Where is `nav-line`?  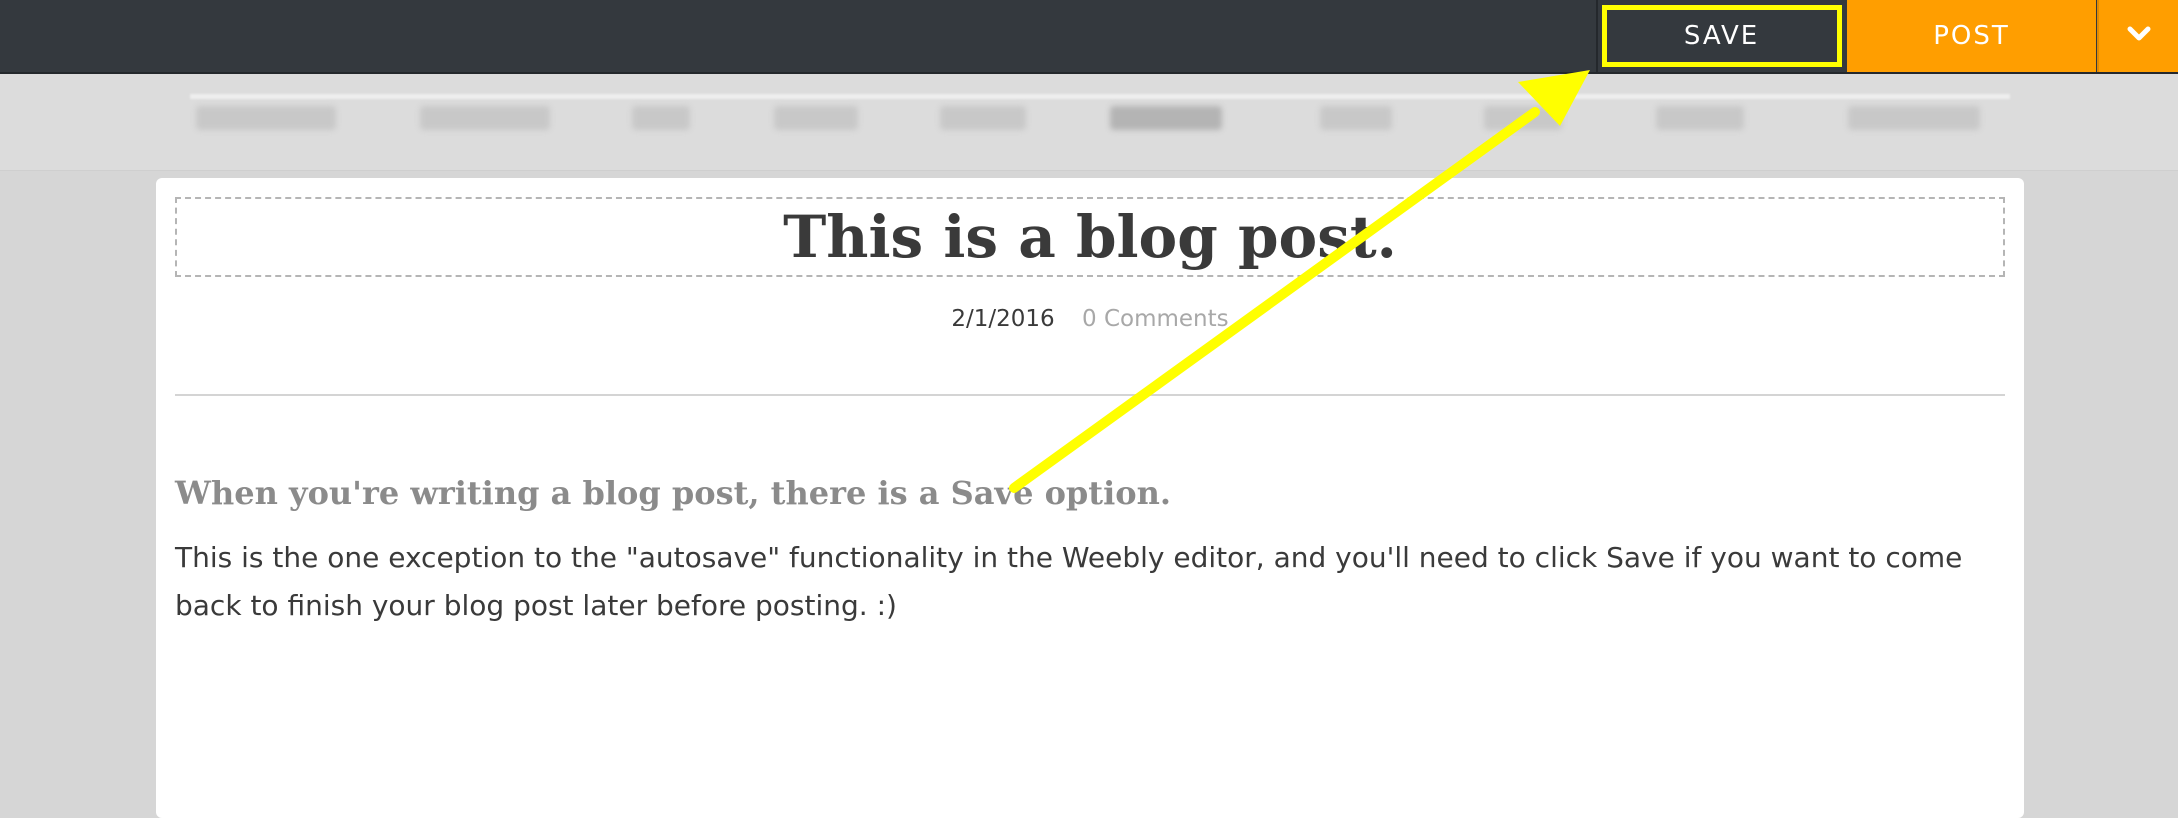 nav-line is located at coordinates (1100, 96).